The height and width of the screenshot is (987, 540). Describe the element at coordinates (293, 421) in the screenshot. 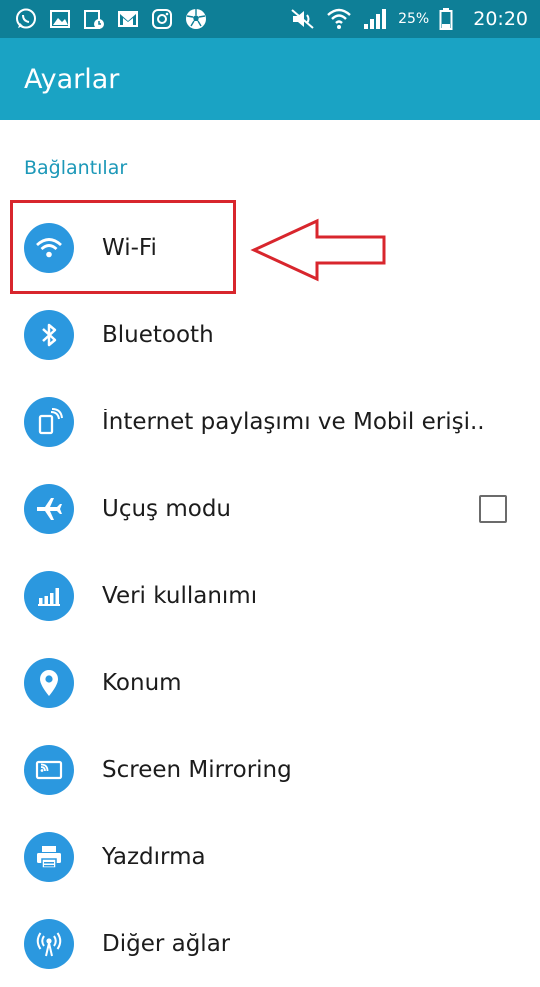

I see `settings-item-label: İnternet paylaşımı ve Mobil erişi..` at that location.